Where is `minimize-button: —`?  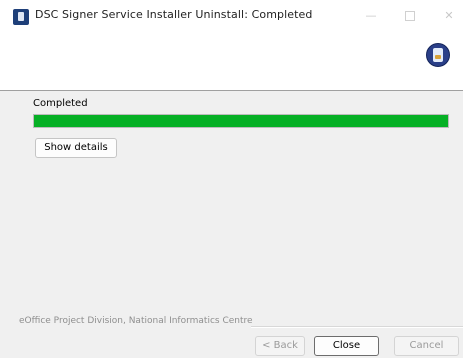 minimize-button: — is located at coordinates (371, 16).